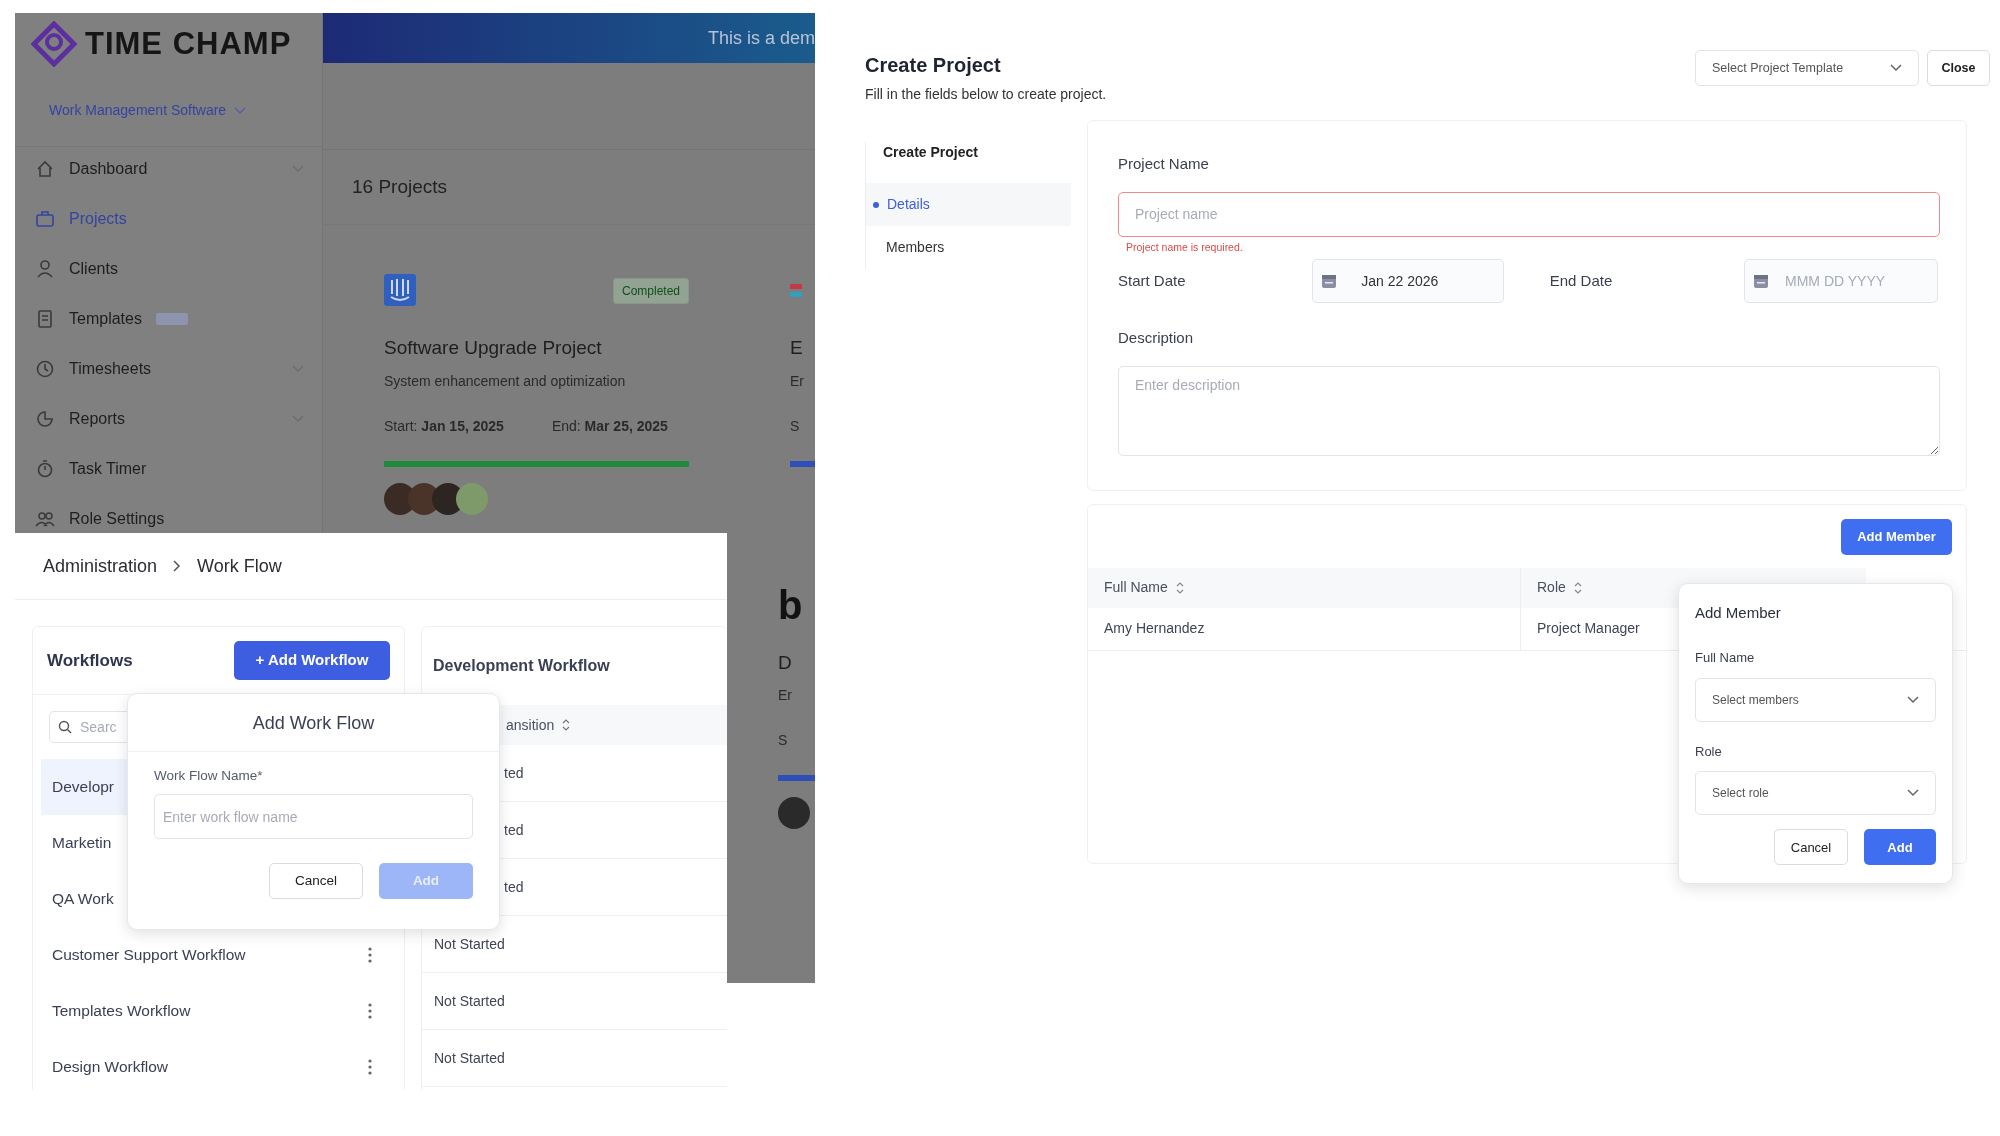  Describe the element at coordinates (168, 419) in the screenshot. I see `sidebar-item: Reports` at that location.